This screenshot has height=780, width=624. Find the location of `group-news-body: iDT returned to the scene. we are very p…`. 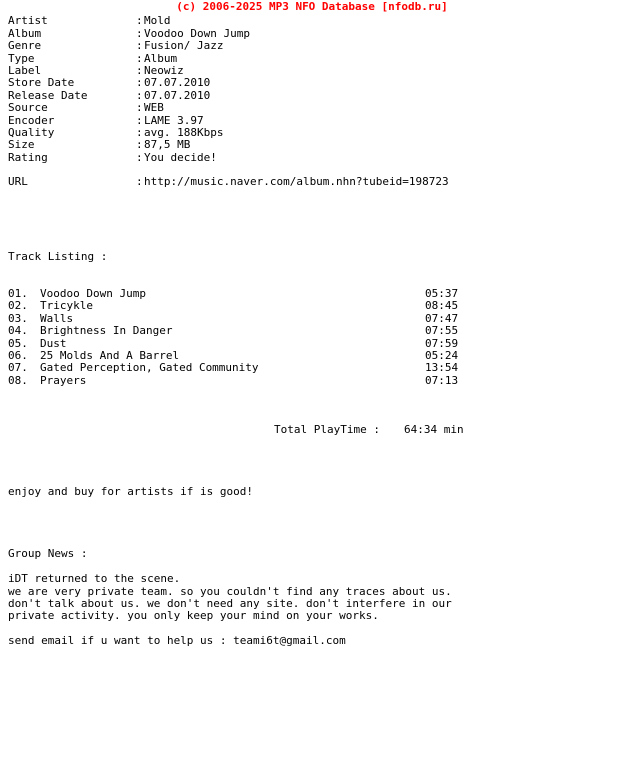

group-news-body: iDT returned to the scene. we are very p… is located at coordinates (316, 597).